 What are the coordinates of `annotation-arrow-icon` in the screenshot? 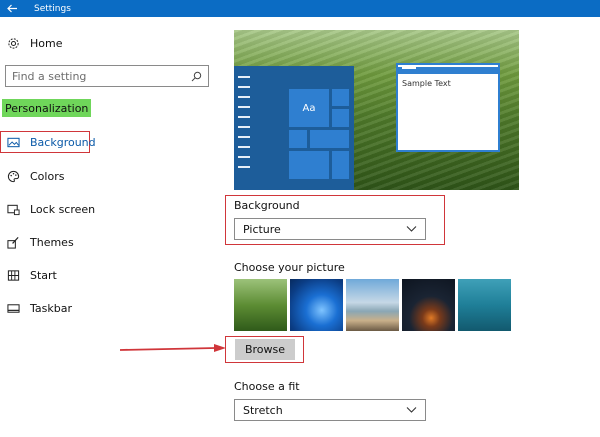 It's located at (172, 348).